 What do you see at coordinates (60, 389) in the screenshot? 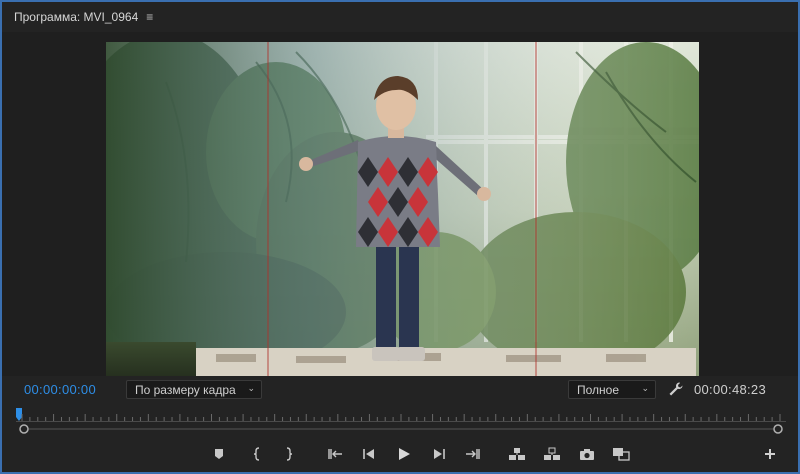
I see `current-timecode: 00:00:00:00` at bounding box center [60, 389].